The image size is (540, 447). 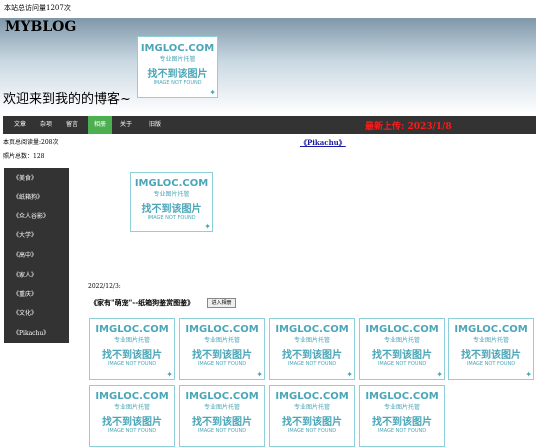 I want to click on main-navigation: 文章 杂项 留言 相册 关于 旧版, so click(x=269, y=125).